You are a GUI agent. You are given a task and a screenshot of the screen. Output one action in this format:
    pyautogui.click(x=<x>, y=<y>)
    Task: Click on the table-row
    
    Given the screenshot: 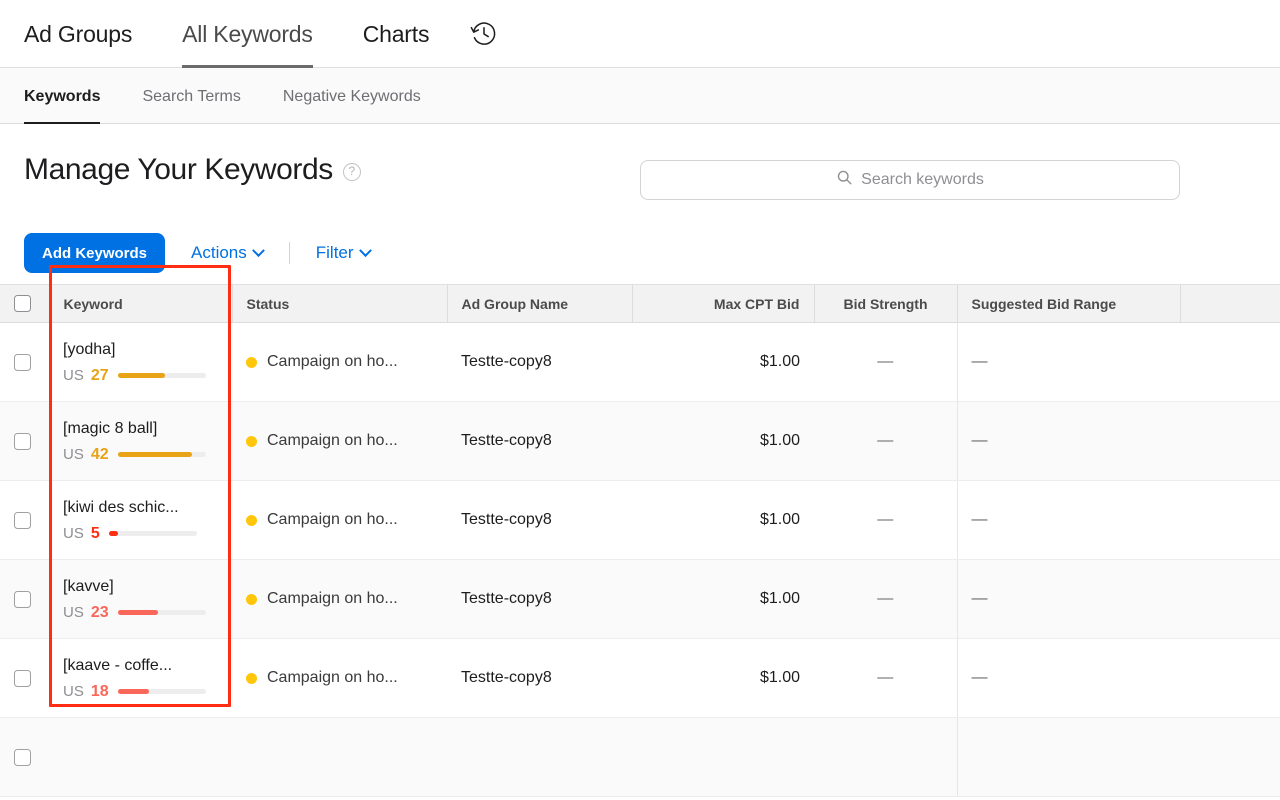 What is the action you would take?
    pyautogui.click(x=640, y=757)
    